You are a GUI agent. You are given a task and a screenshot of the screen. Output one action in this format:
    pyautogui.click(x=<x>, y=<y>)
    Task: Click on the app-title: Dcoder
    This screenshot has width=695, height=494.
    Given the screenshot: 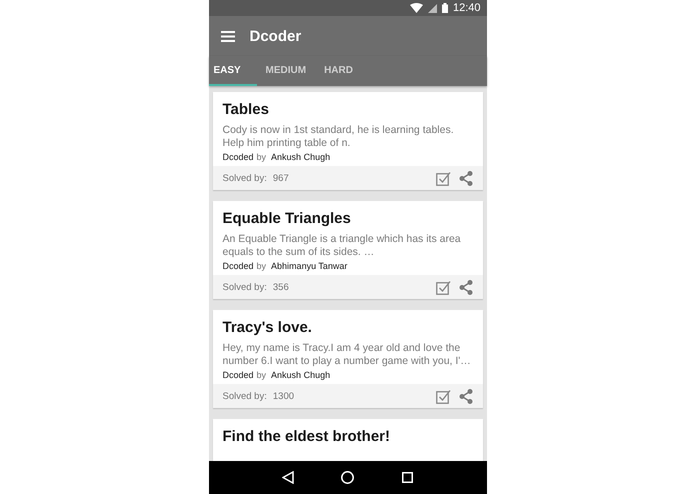 What is the action you would take?
    pyautogui.click(x=276, y=36)
    